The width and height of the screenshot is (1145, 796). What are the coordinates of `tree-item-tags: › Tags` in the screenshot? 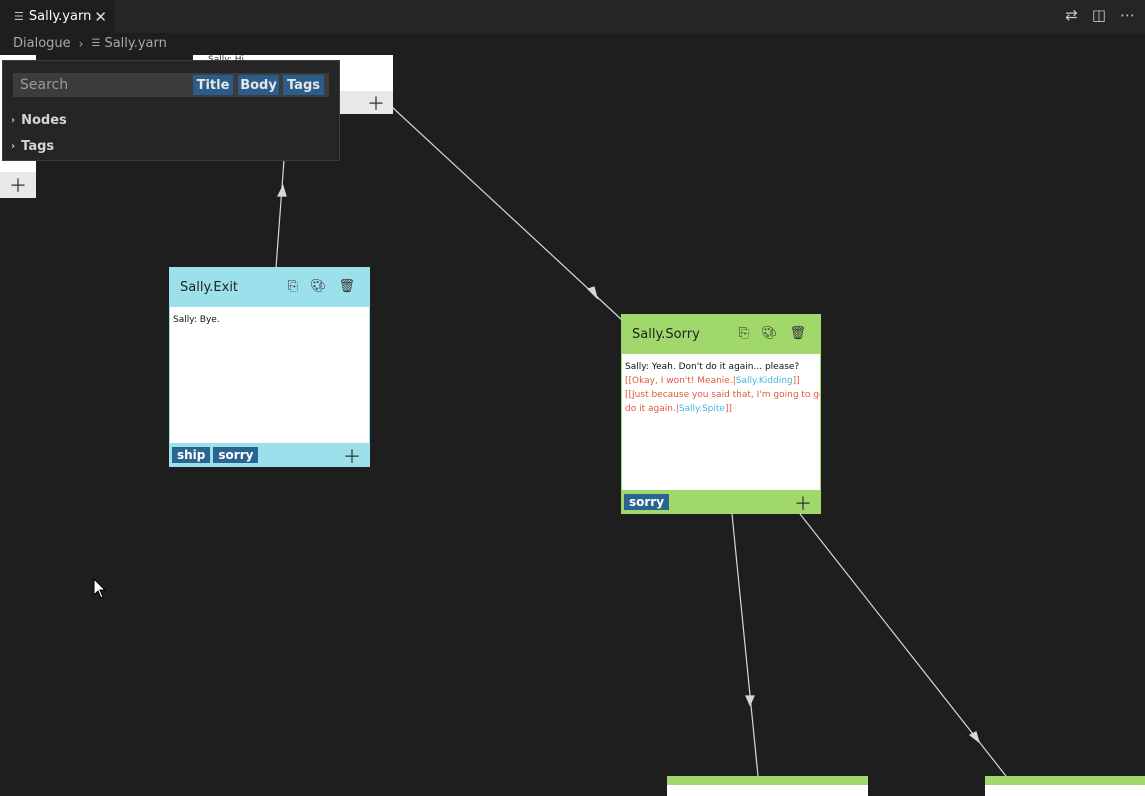 It's located at (32, 146).